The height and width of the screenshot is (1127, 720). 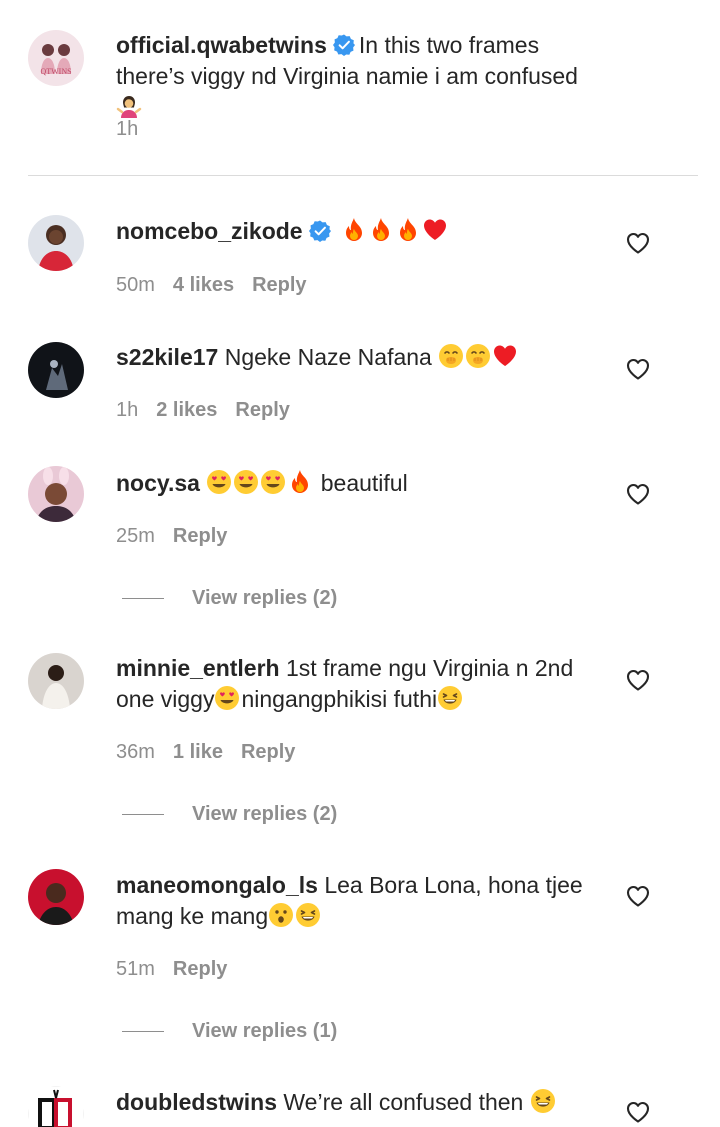 I want to click on avatar: QTWINS, so click(x=56, y=58).